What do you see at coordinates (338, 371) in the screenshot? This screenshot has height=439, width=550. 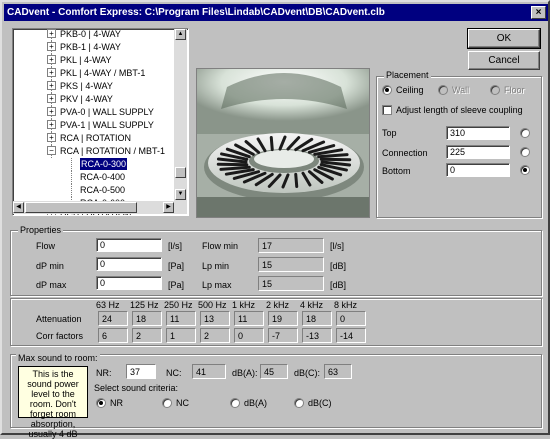 I see `dbc-value: 63` at bounding box center [338, 371].